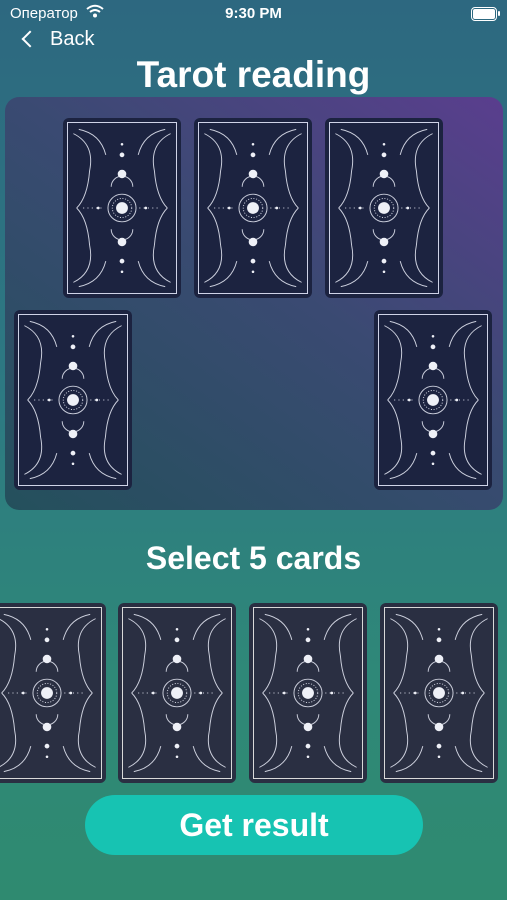  I want to click on battery-icon, so click(485, 14).